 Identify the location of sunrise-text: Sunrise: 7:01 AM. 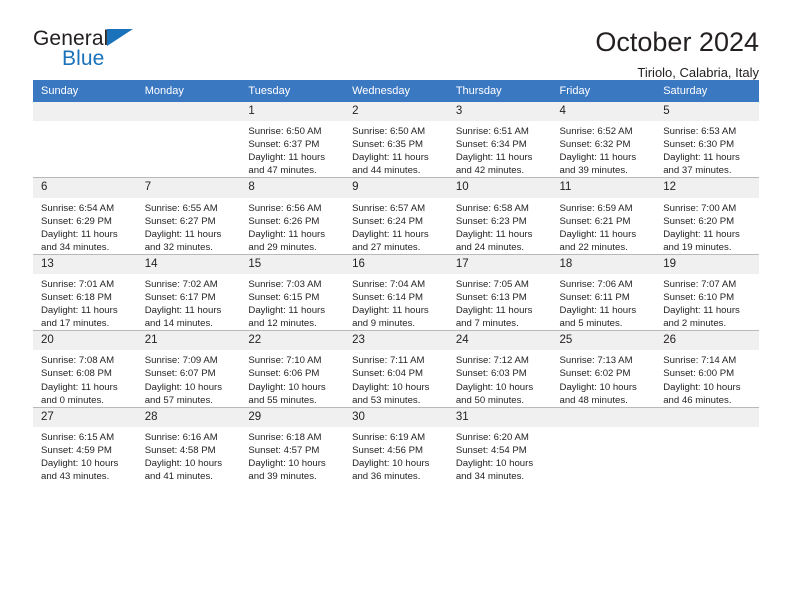
(78, 284).